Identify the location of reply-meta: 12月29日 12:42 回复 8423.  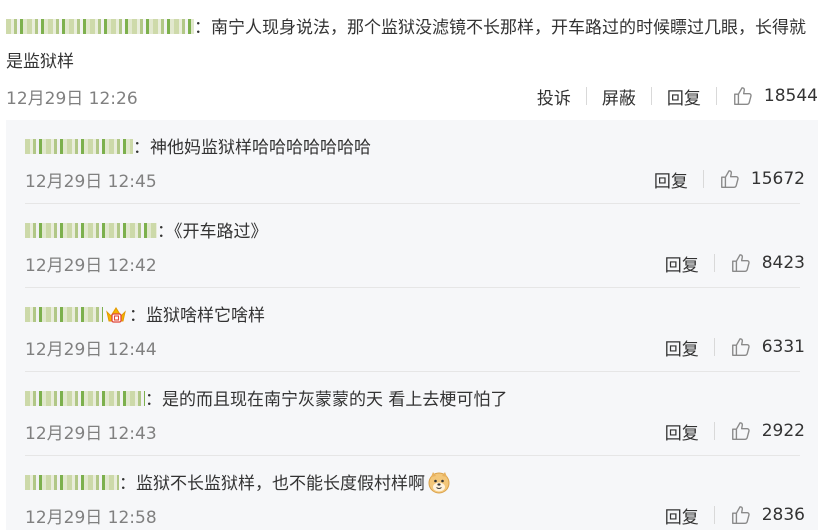
(415, 264).